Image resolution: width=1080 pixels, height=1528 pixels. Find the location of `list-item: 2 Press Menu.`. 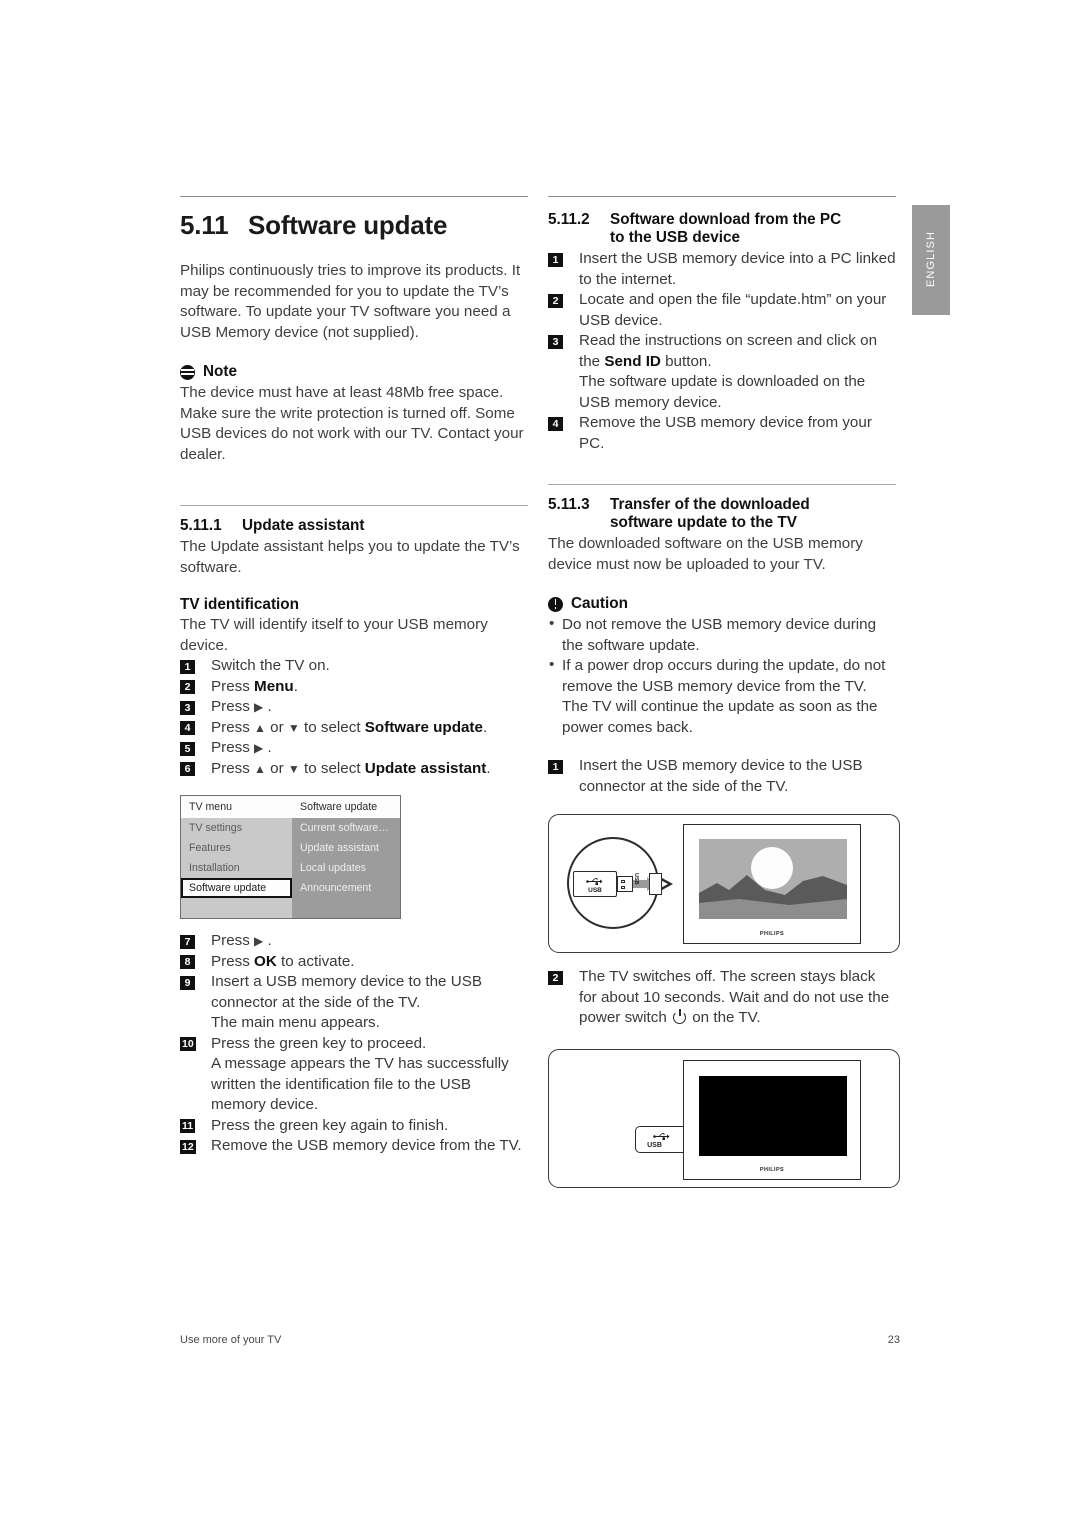

list-item: 2 Press Menu. is located at coordinates (354, 687).